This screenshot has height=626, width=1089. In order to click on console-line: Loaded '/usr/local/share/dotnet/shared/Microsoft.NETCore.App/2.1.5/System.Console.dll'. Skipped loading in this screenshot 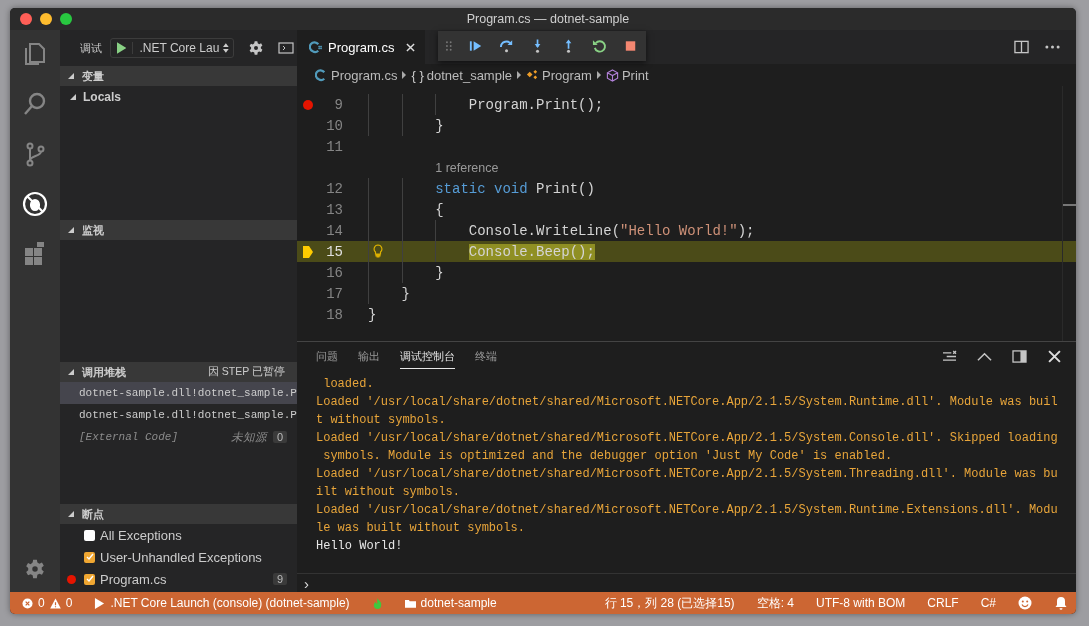, I will do `click(687, 438)`.